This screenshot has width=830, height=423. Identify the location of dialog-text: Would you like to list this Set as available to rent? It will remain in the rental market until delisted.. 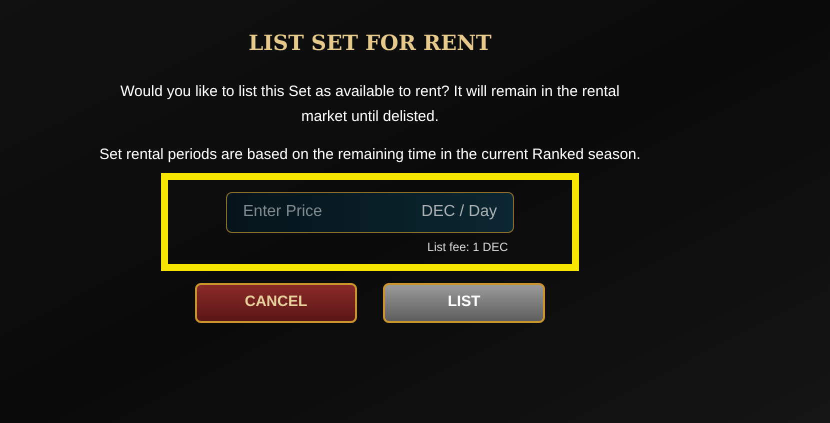
(370, 104).